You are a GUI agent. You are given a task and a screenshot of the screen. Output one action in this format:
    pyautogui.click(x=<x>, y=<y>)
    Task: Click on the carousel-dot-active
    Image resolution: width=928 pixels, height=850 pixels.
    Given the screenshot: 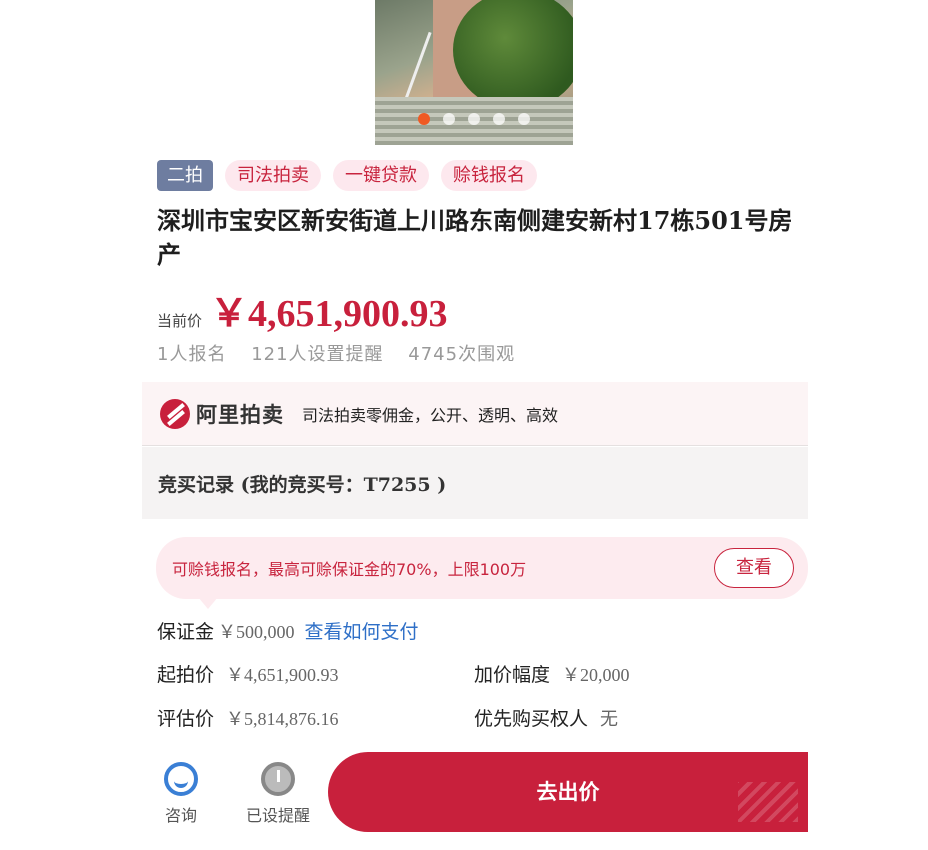 What is the action you would take?
    pyautogui.click(x=424, y=119)
    